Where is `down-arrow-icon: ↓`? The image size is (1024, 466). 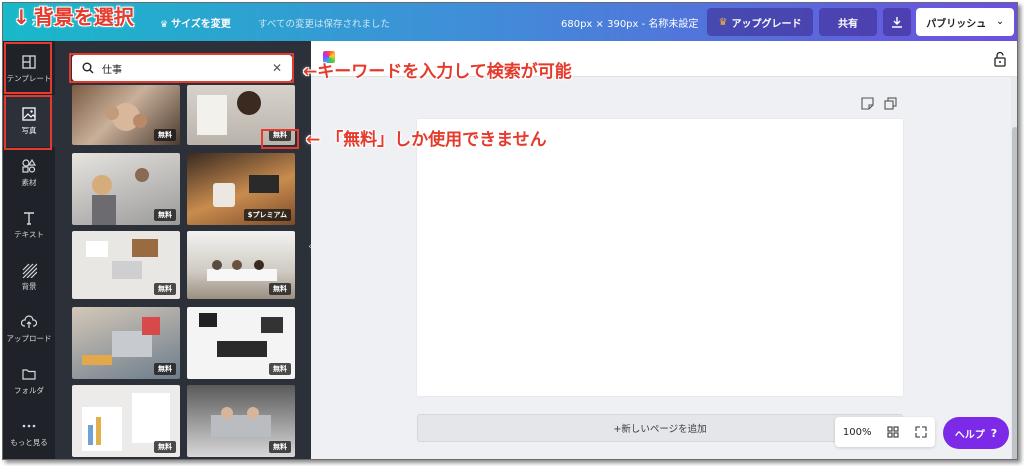 down-arrow-icon: ↓ is located at coordinates (21, 17).